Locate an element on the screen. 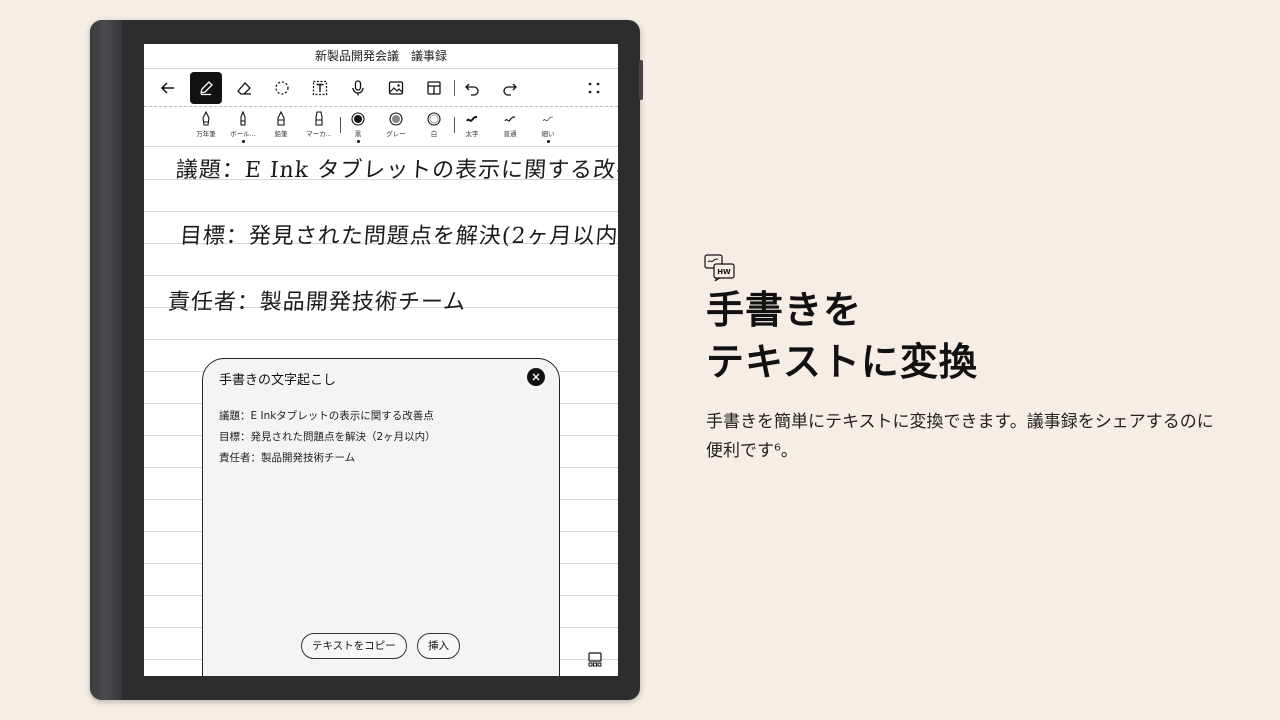 This screenshot has width=1280, height=720. back-arrow-icon is located at coordinates (168, 88).